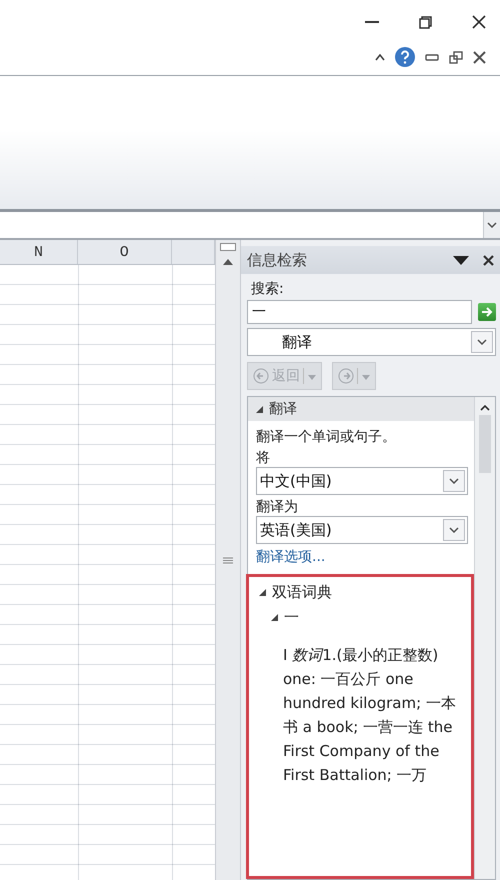  I want to click on definition-text: I 数词1.(最小的正整数) one: 一百公斤 one hundred kilogram; 一本书 a book; 一营一连 the First Company of the First Battalion; 一万, so click(370, 715).